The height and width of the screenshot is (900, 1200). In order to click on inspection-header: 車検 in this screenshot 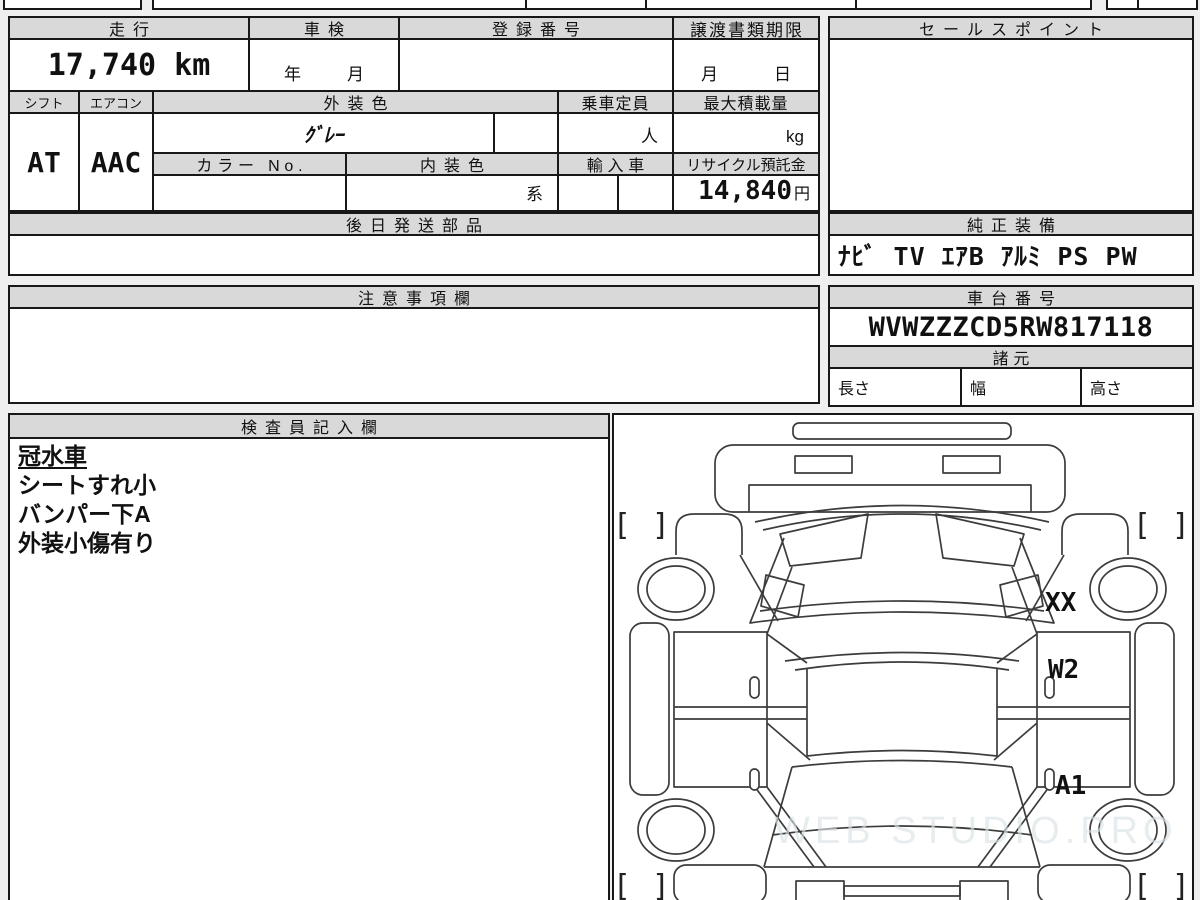, I will do `click(324, 28)`.